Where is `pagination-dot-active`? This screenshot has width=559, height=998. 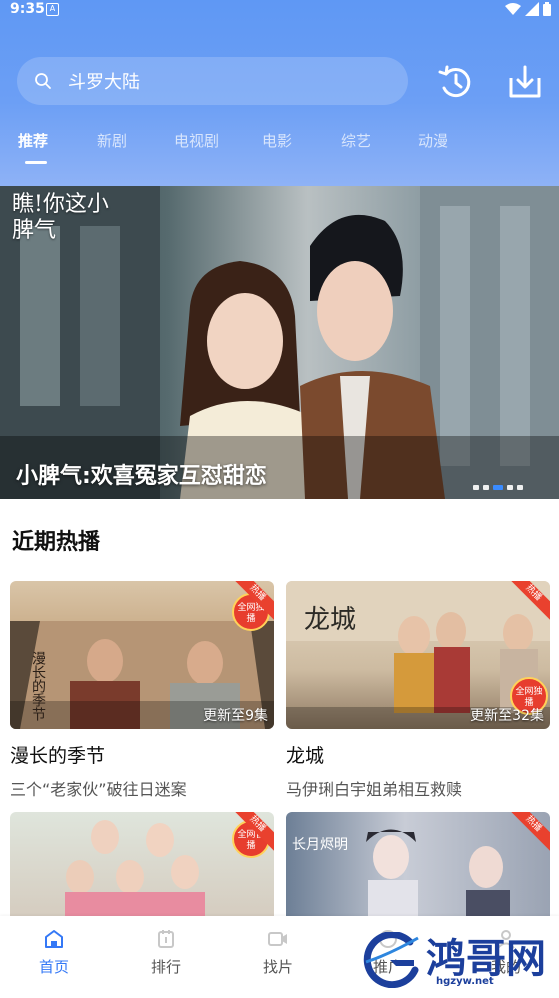
pagination-dot-active is located at coordinates (498, 487).